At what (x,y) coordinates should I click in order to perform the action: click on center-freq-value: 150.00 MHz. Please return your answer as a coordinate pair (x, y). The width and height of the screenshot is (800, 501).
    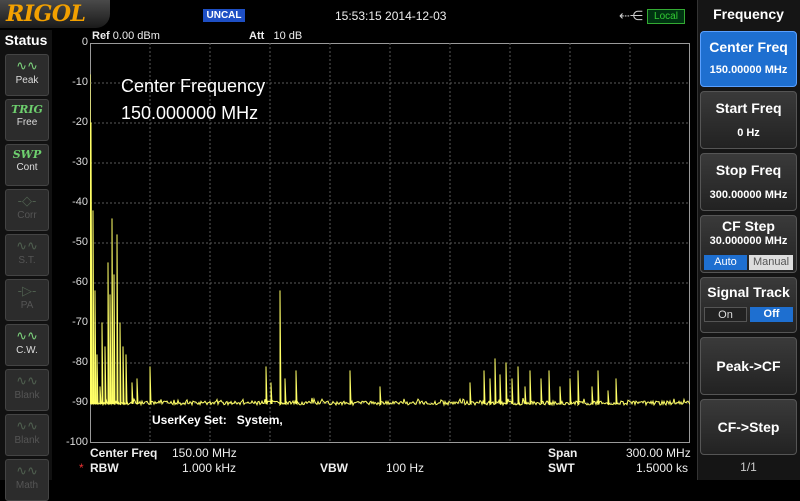
    Looking at the image, I should click on (204, 453).